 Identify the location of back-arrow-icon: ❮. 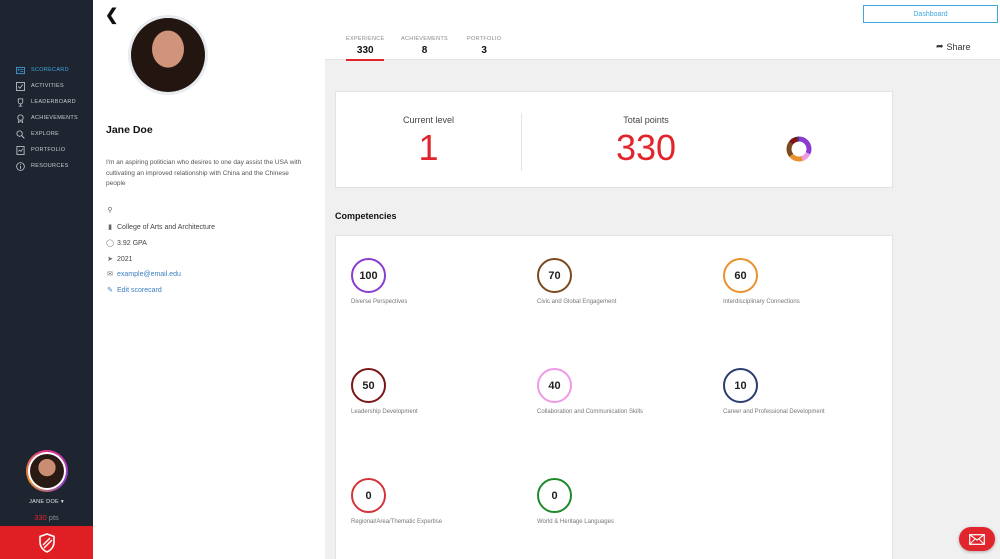
(111, 15).